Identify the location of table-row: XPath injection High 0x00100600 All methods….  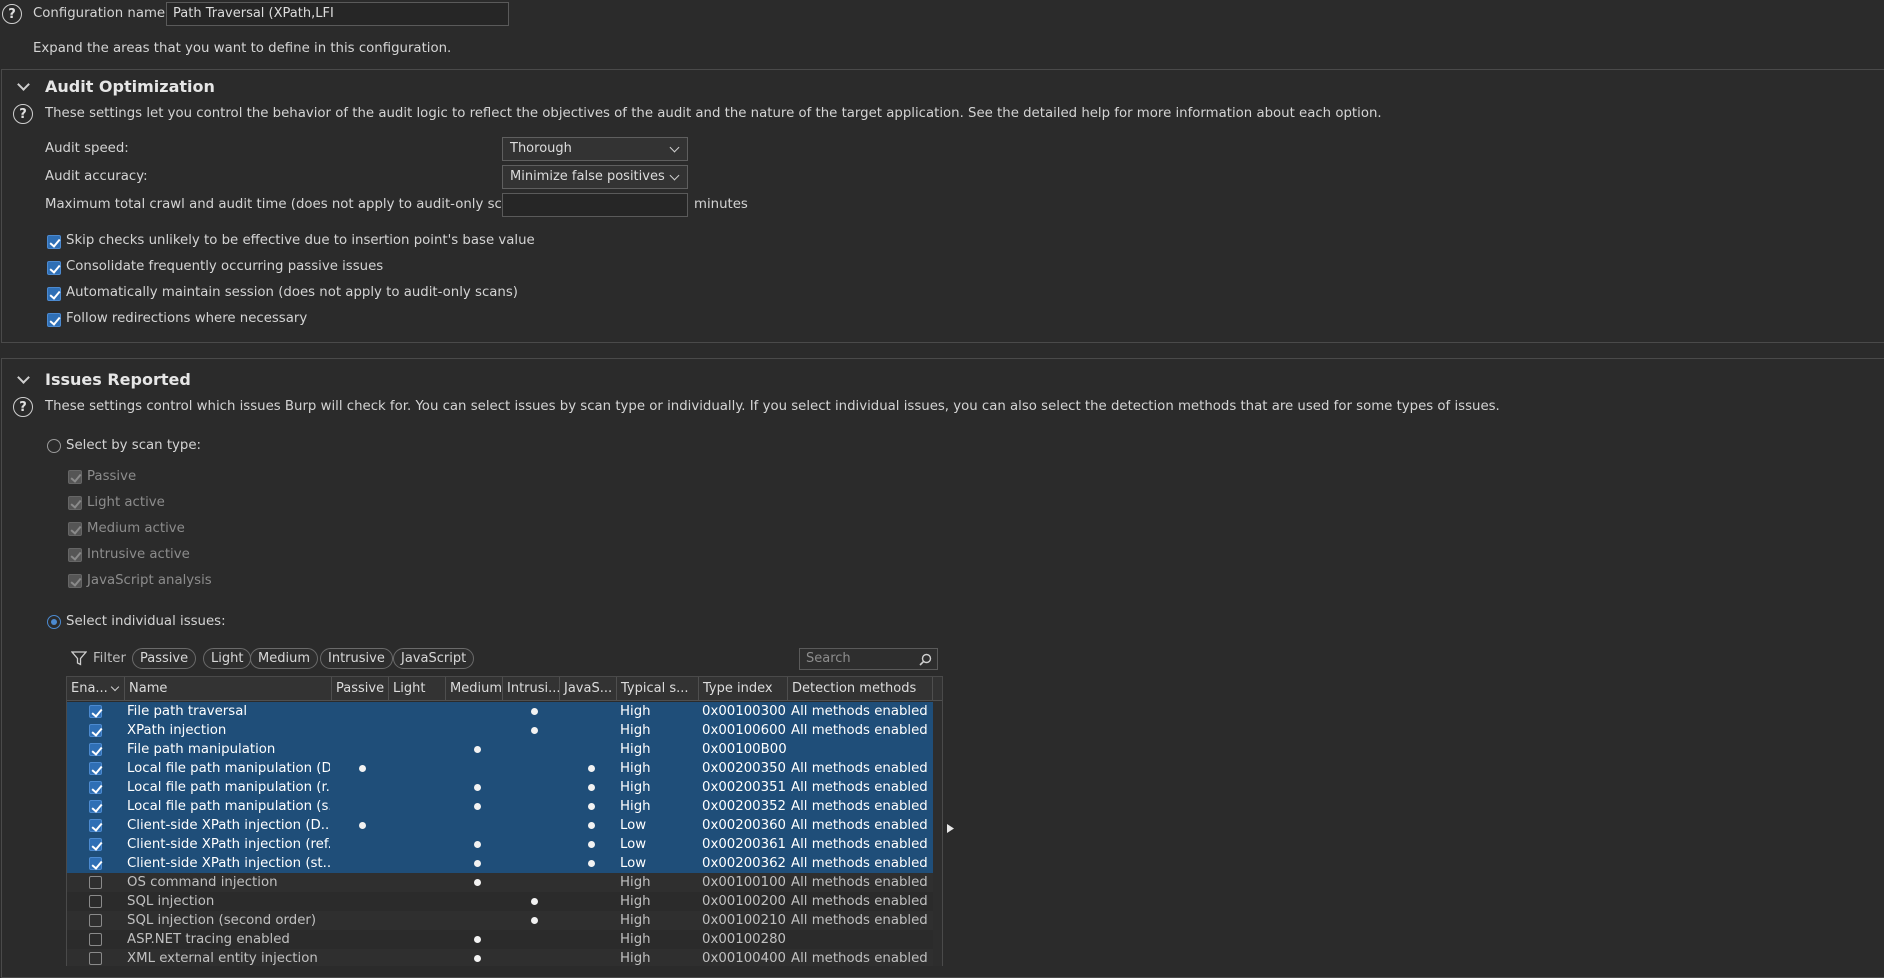
(500, 730).